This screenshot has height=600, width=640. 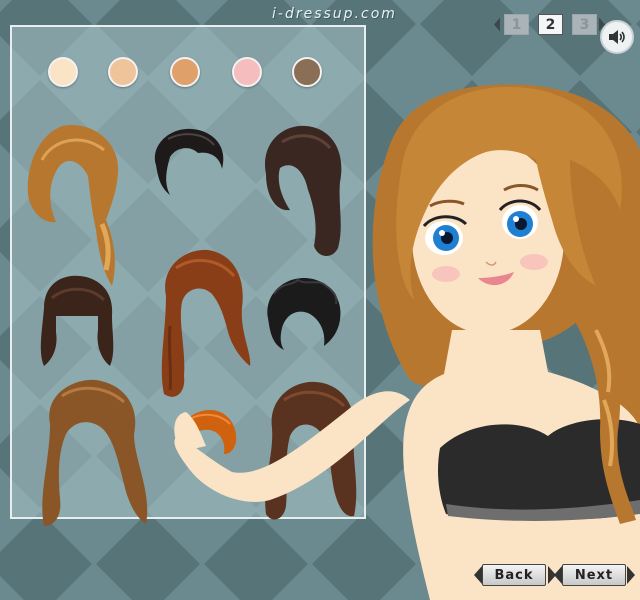 What do you see at coordinates (516, 24) in the screenshot?
I see `page-button-1: 1` at bounding box center [516, 24].